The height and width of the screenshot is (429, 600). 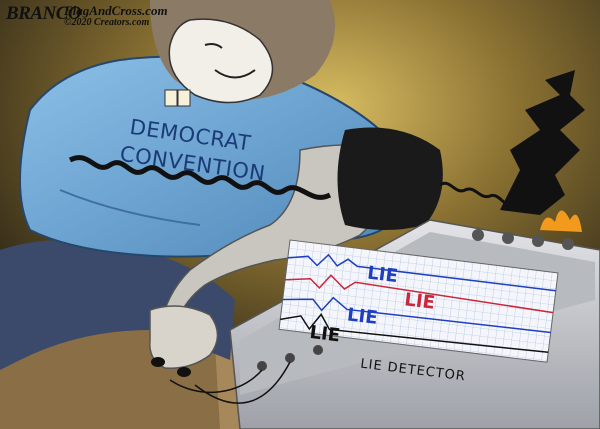 I want to click on pressure-cuff, so click(x=390, y=178).